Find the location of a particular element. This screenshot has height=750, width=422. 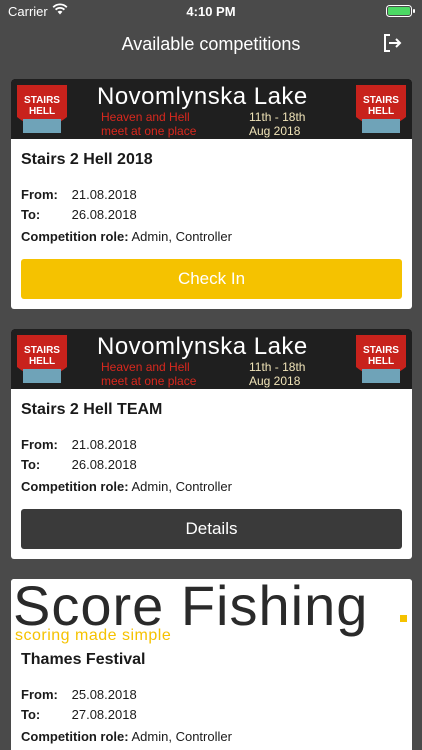

page-title: Available competitions is located at coordinates (211, 44).